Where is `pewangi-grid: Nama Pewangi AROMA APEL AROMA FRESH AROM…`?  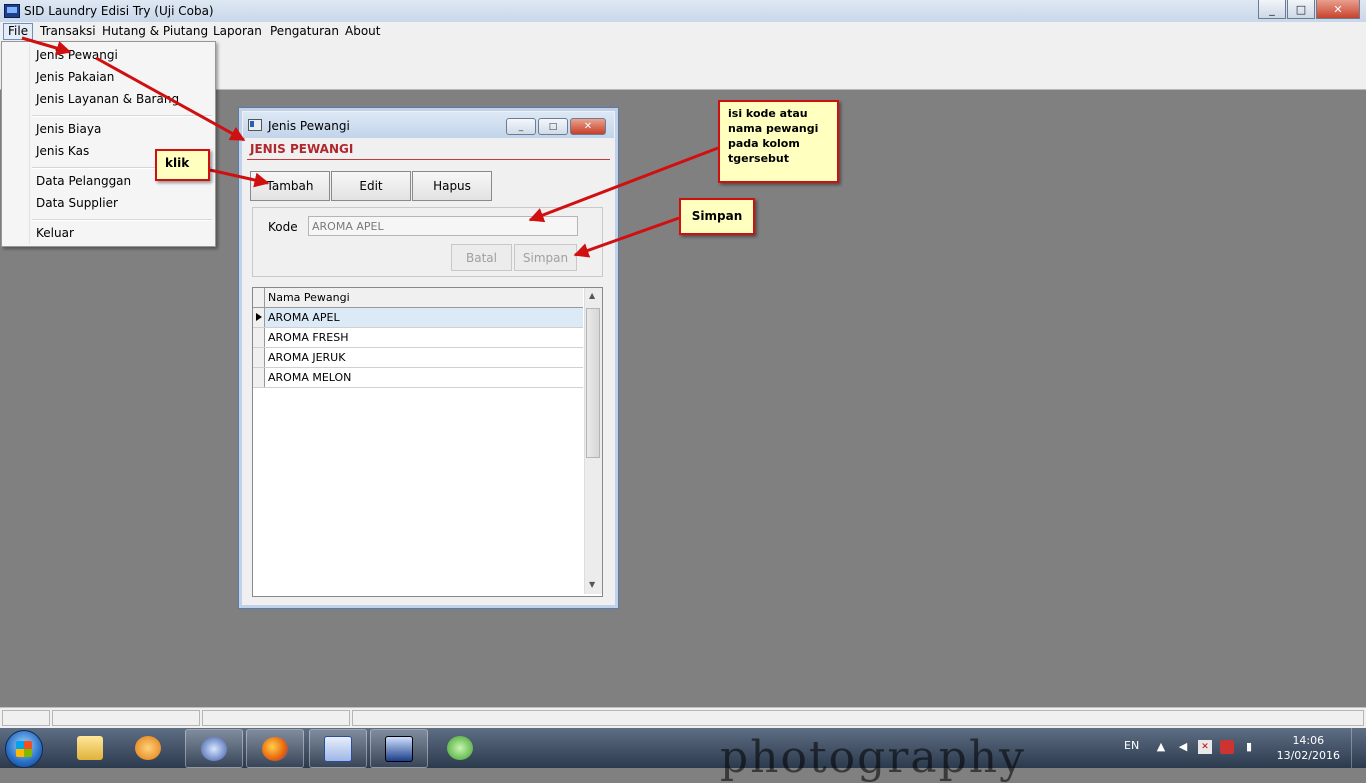
pewangi-grid: Nama Pewangi AROMA APEL AROMA FRESH AROM… is located at coordinates (427, 442).